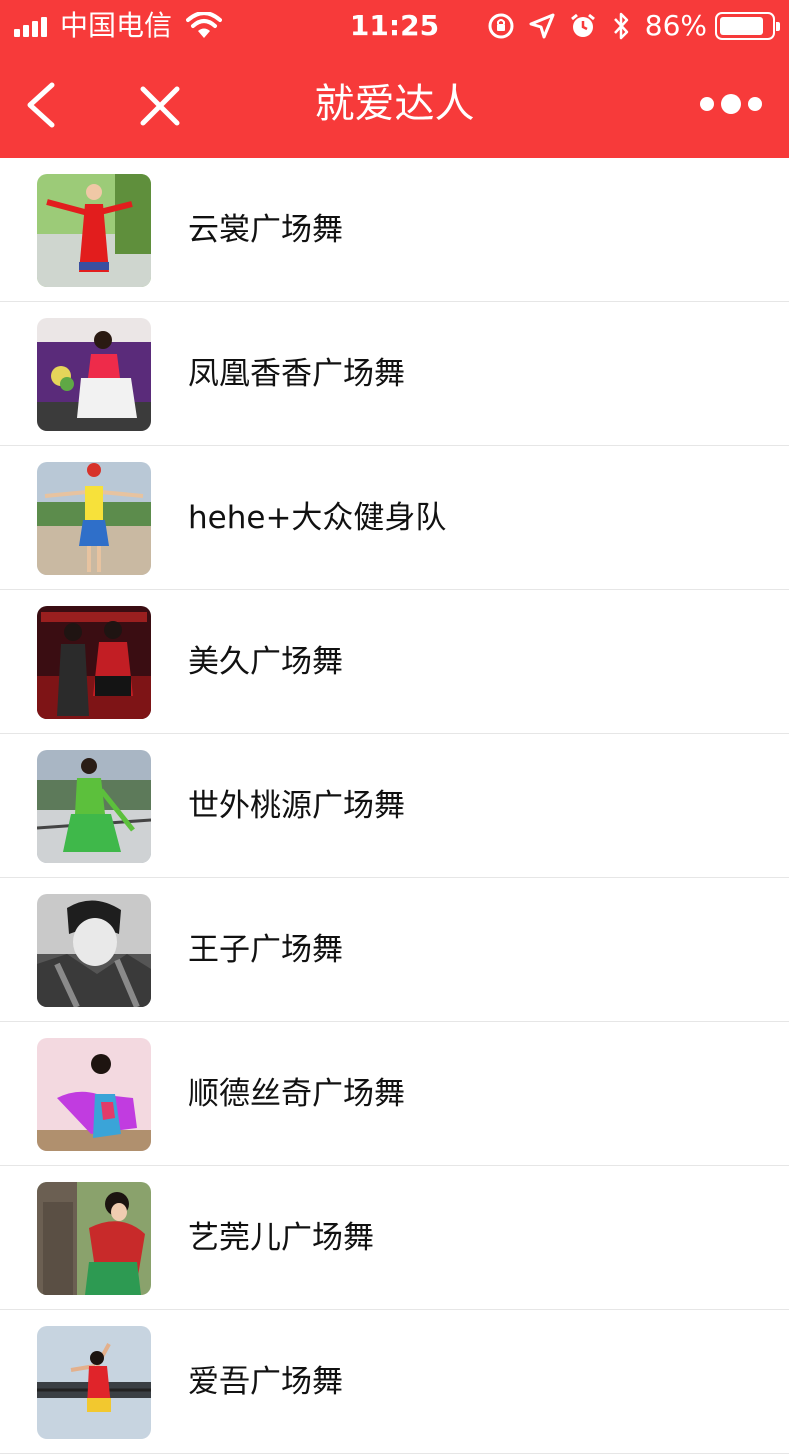  Describe the element at coordinates (317, 518) in the screenshot. I see `item-name: hehe+大众健身队` at that location.